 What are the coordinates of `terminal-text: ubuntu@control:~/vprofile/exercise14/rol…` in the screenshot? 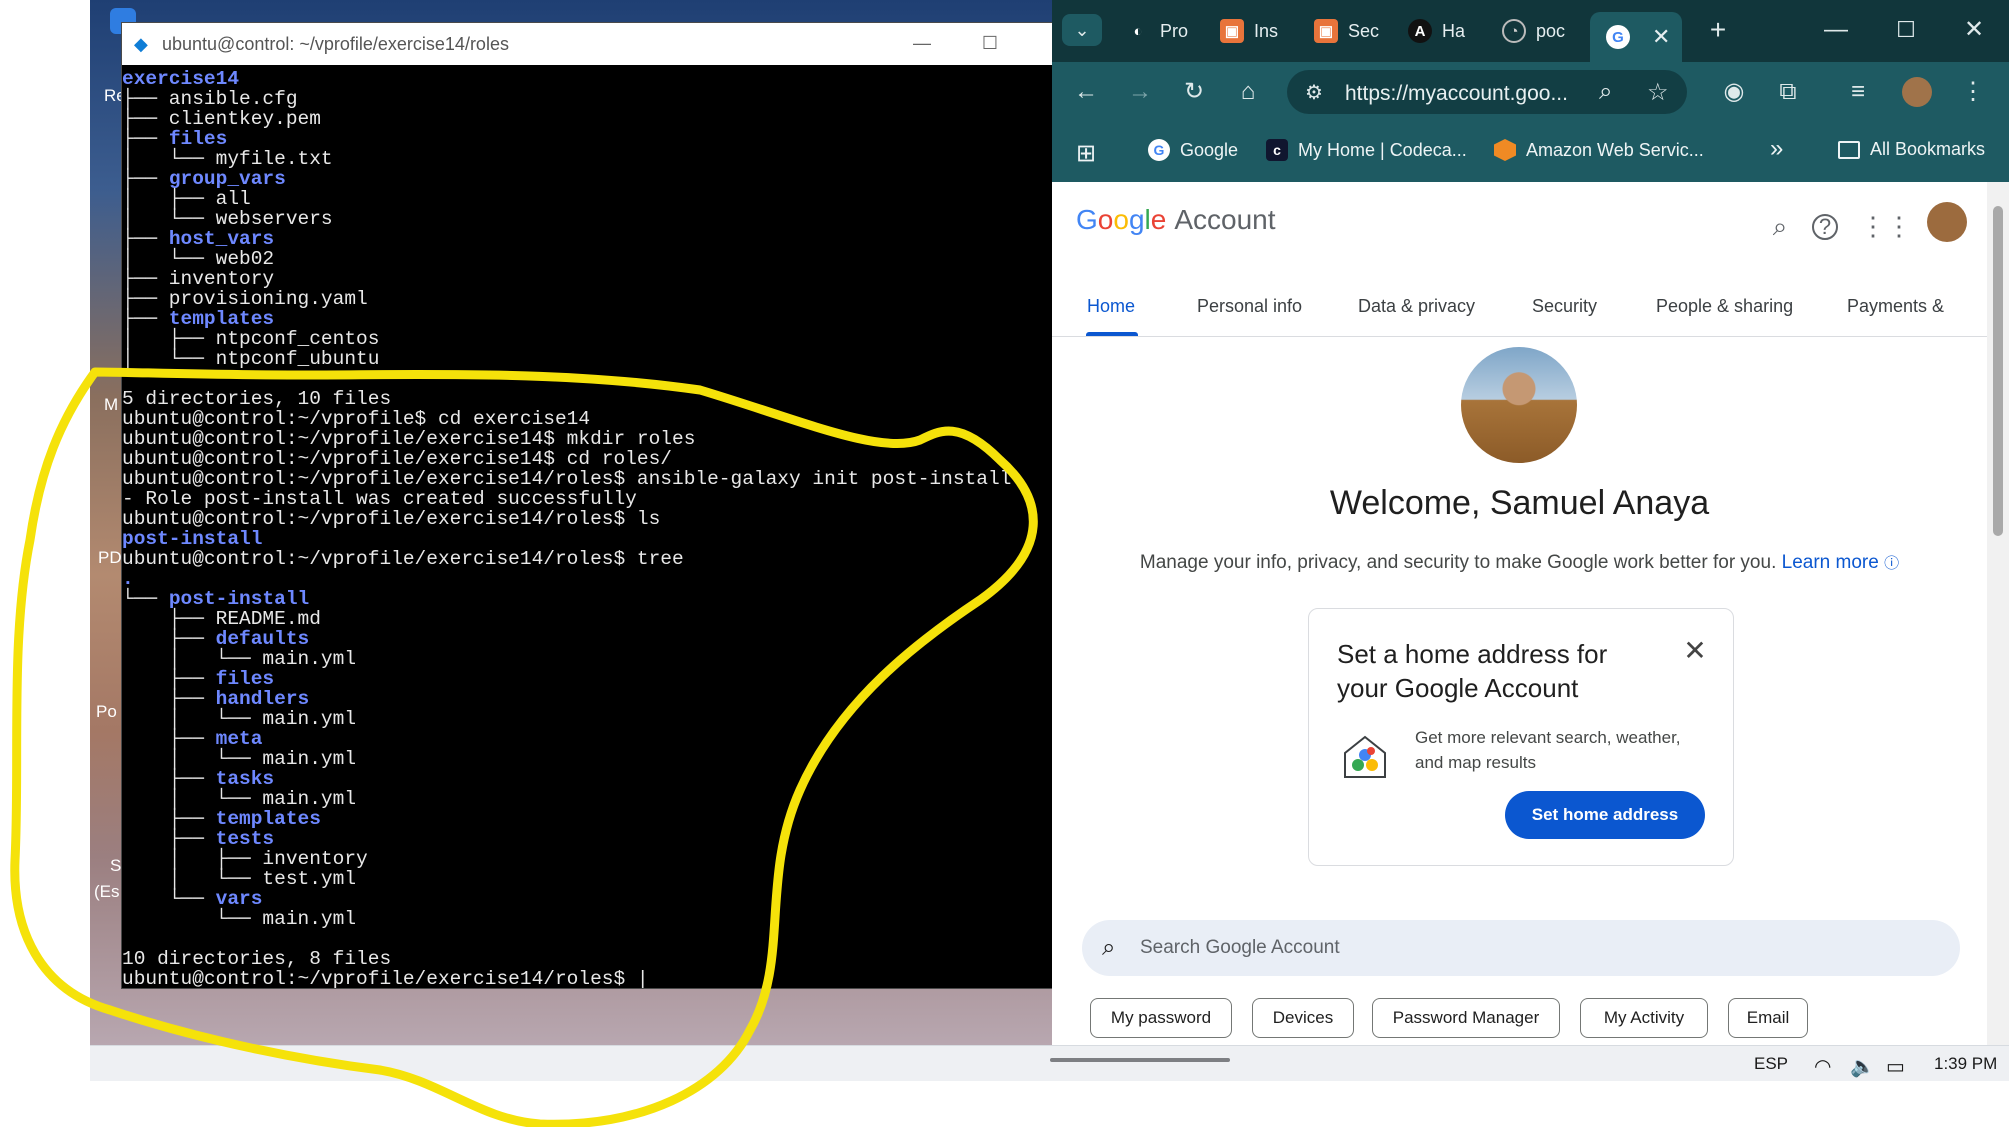 It's located at (385, 978).